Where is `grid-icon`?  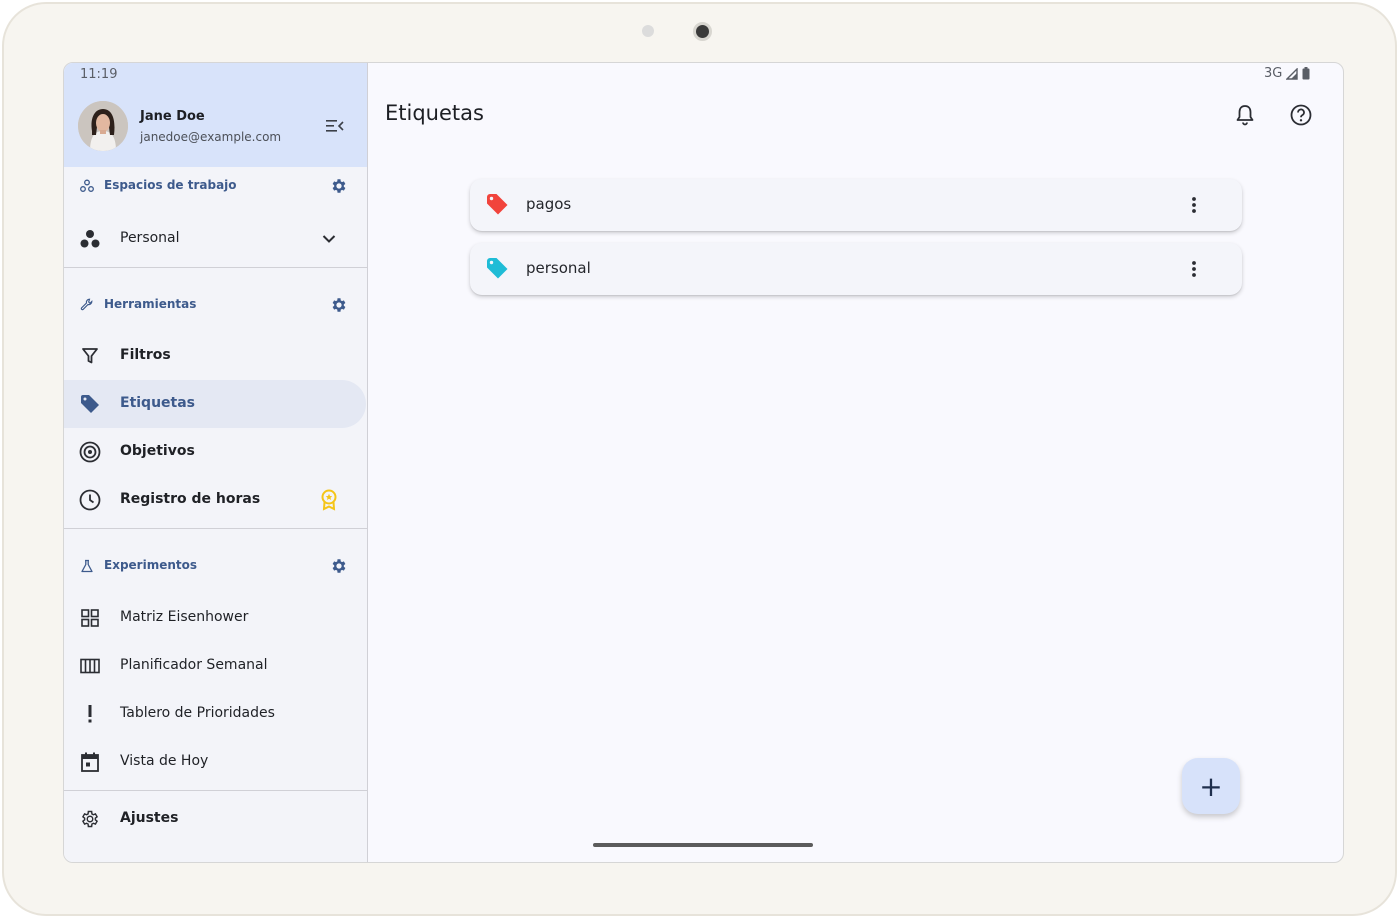
grid-icon is located at coordinates (90, 618).